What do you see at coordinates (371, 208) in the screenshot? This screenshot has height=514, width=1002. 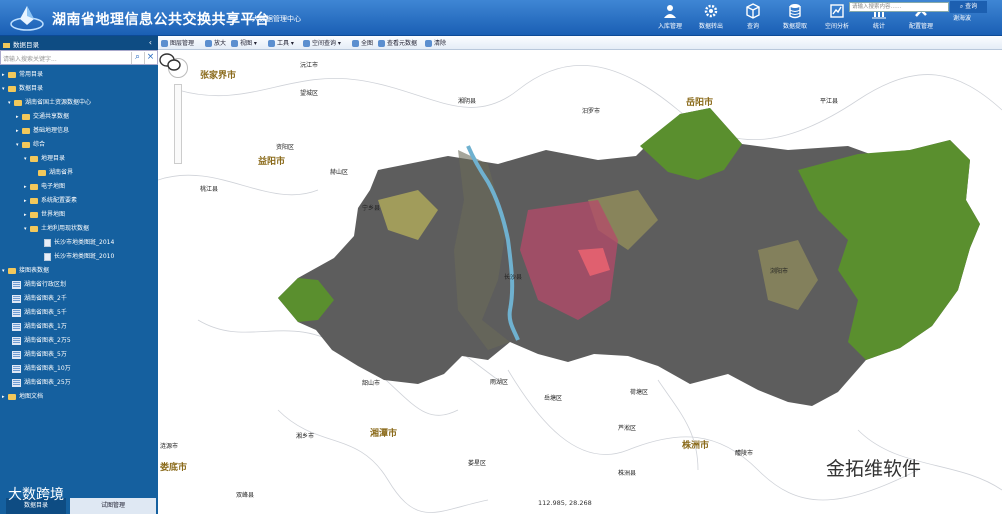 I see `map-label: 宁乡县` at bounding box center [371, 208].